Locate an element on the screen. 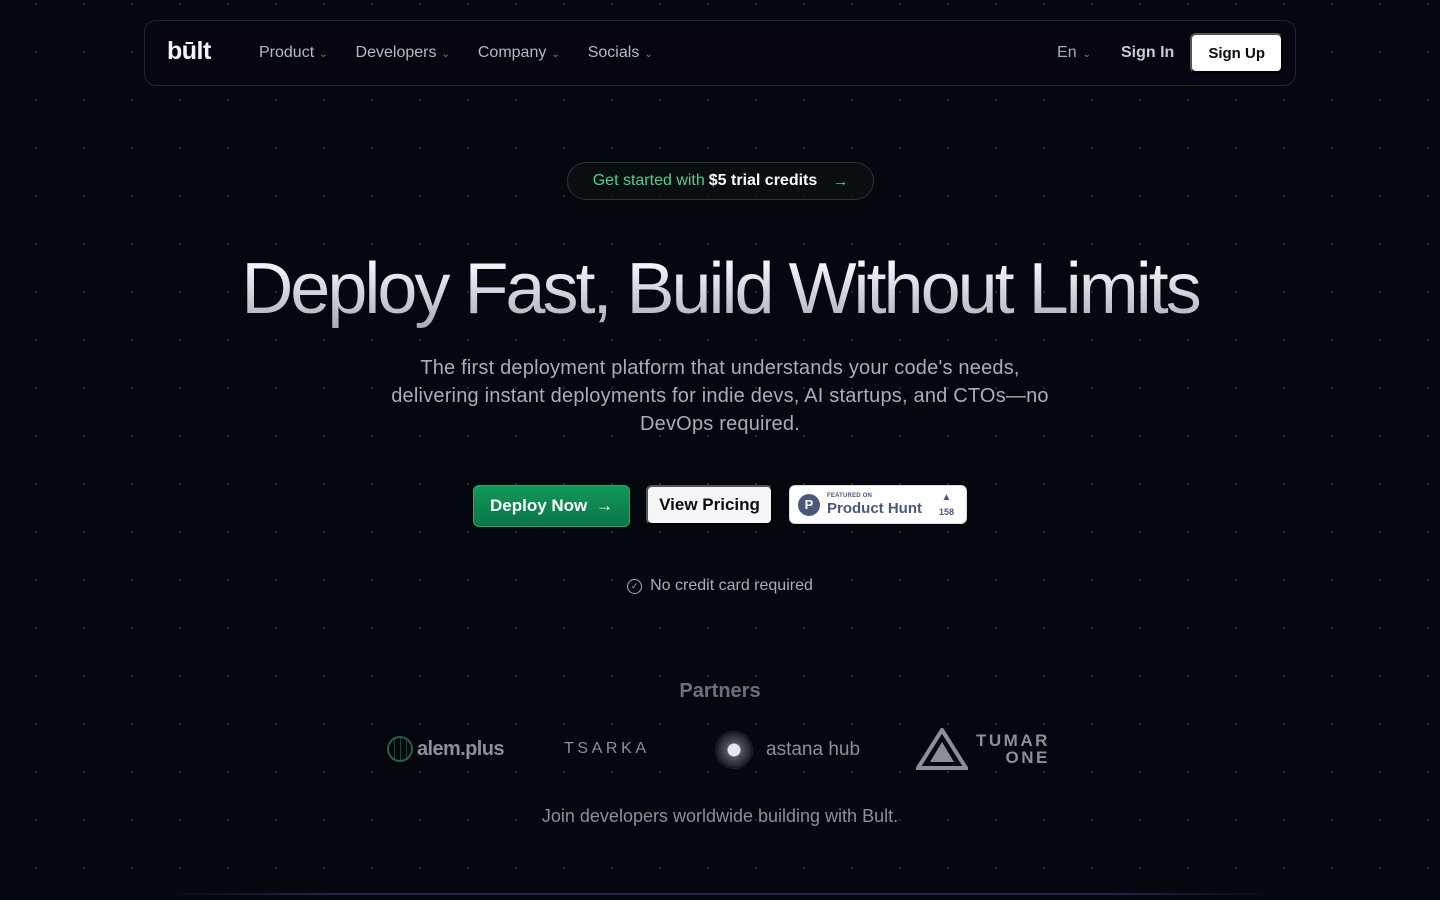 The image size is (1440, 900). tumar-mountain-icon is located at coordinates (942, 749).